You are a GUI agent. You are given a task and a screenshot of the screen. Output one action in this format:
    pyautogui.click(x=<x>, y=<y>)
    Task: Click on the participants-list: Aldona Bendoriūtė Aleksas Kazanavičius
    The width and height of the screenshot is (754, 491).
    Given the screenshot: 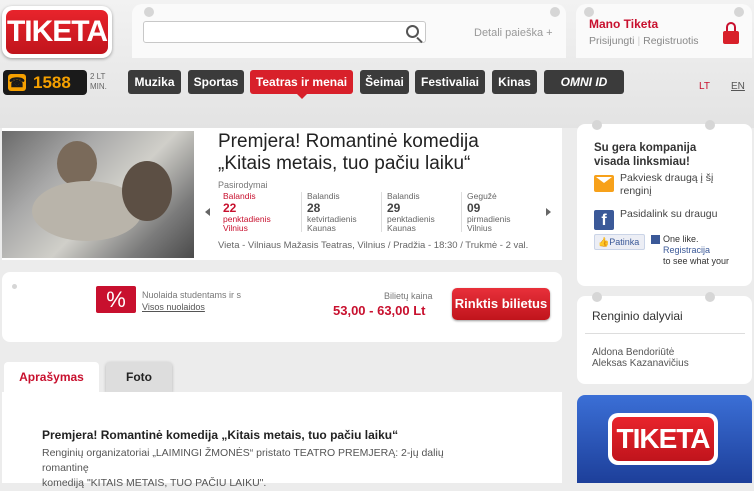 What is the action you would take?
    pyautogui.click(x=640, y=358)
    